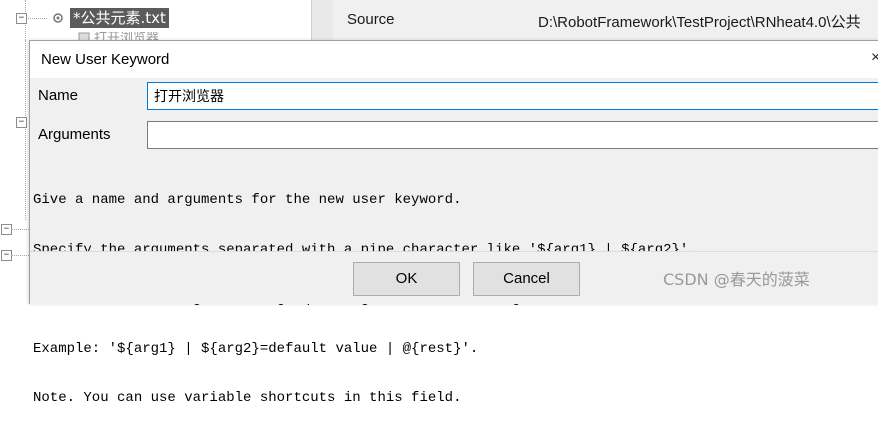 The image size is (878, 440). What do you see at coordinates (119, 18) in the screenshot?
I see `tree-item-selected-file: *公共元素.txt` at bounding box center [119, 18].